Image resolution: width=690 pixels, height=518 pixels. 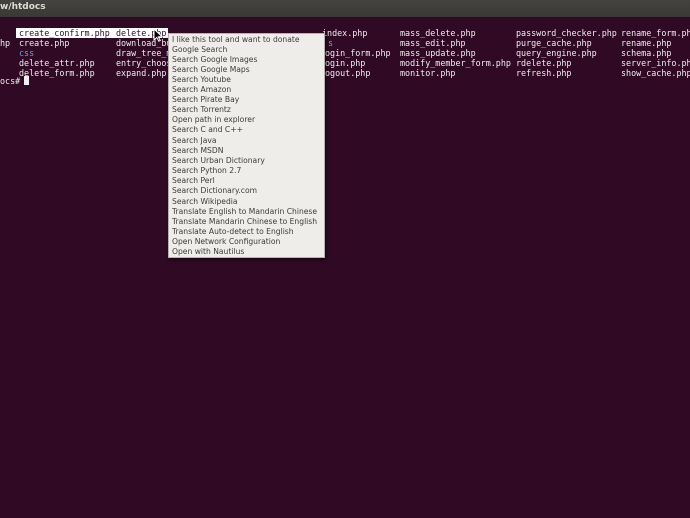 I want to click on file-name: delete_attr.php, so click(x=57, y=63).